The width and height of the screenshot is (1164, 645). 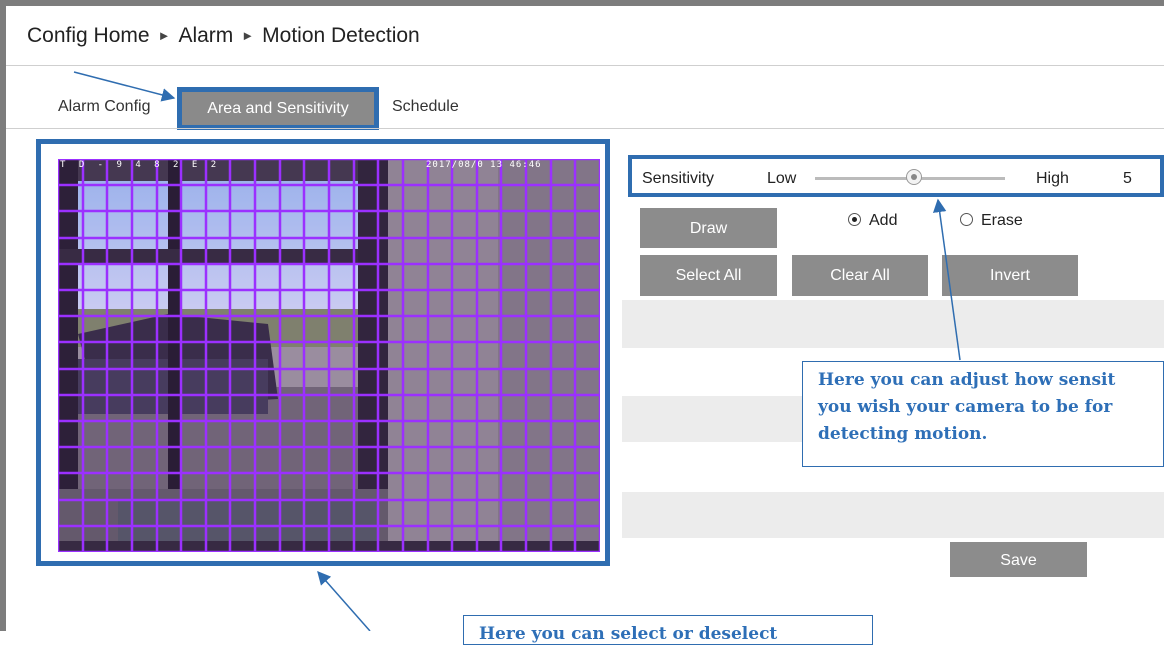 I want to click on erase-radio-label: Erase, so click(x=1002, y=220).